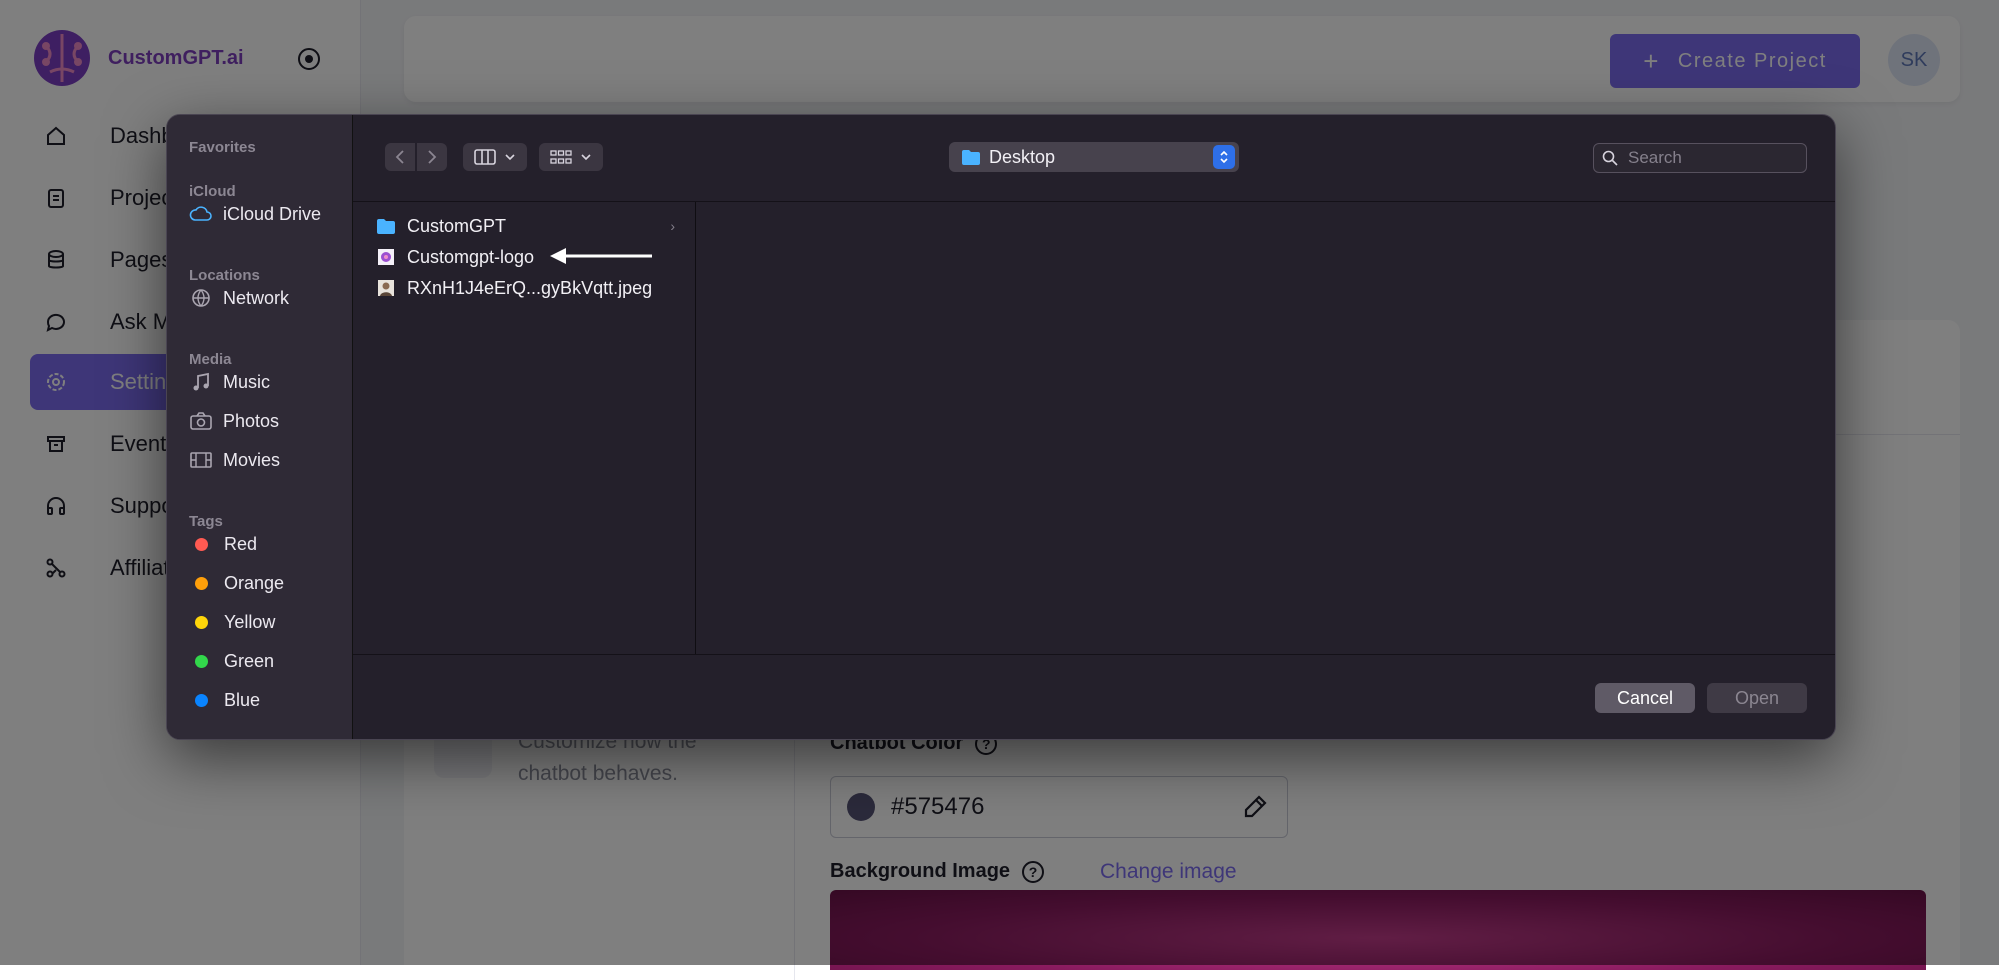  What do you see at coordinates (457, 225) in the screenshot?
I see `file-name: CustomGPT` at bounding box center [457, 225].